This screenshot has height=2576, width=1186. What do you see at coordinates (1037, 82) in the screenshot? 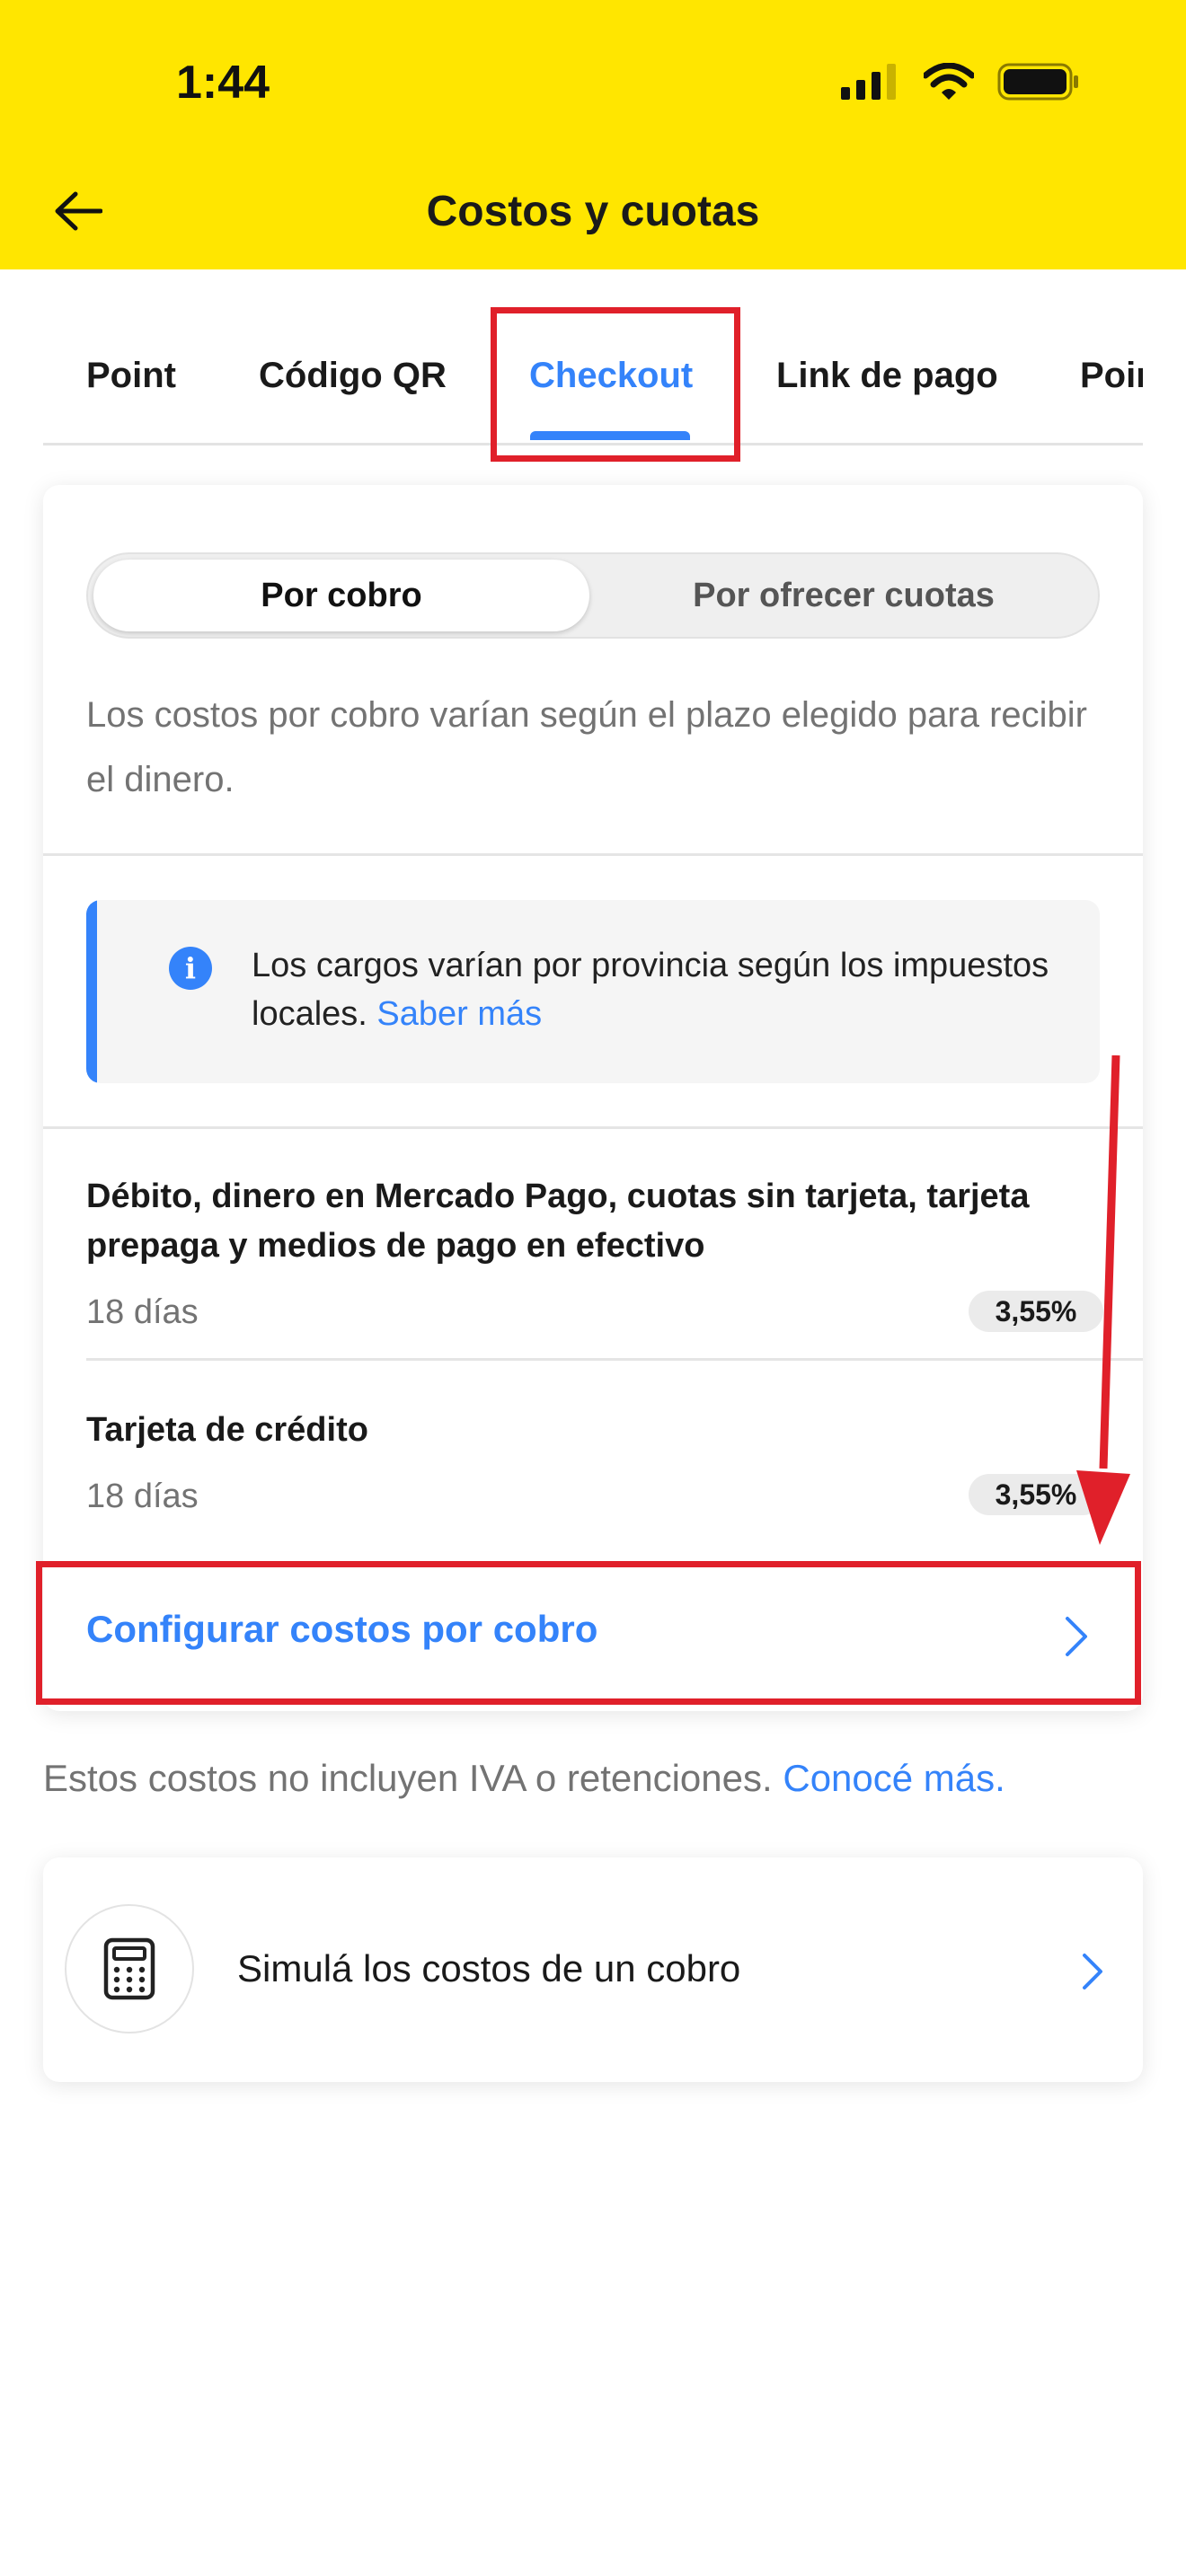
I see `battery-icon` at bounding box center [1037, 82].